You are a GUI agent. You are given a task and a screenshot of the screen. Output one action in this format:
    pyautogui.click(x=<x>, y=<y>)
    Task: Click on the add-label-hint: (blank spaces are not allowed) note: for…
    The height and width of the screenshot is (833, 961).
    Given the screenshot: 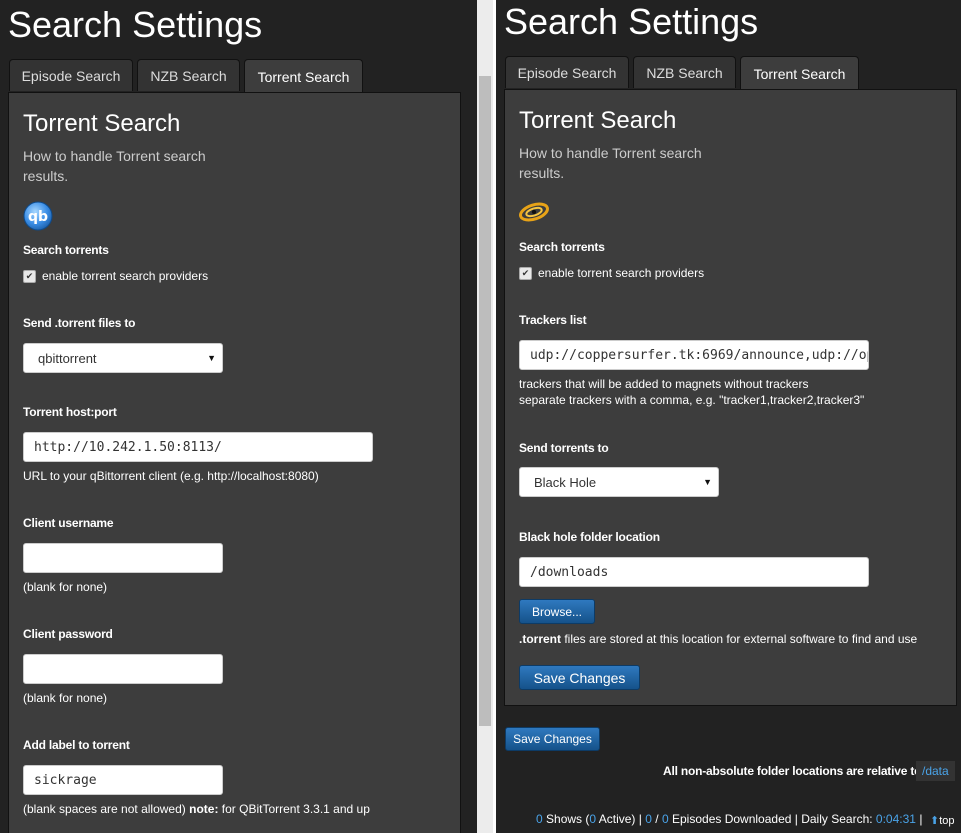 What is the action you would take?
    pyautogui.click(x=196, y=809)
    